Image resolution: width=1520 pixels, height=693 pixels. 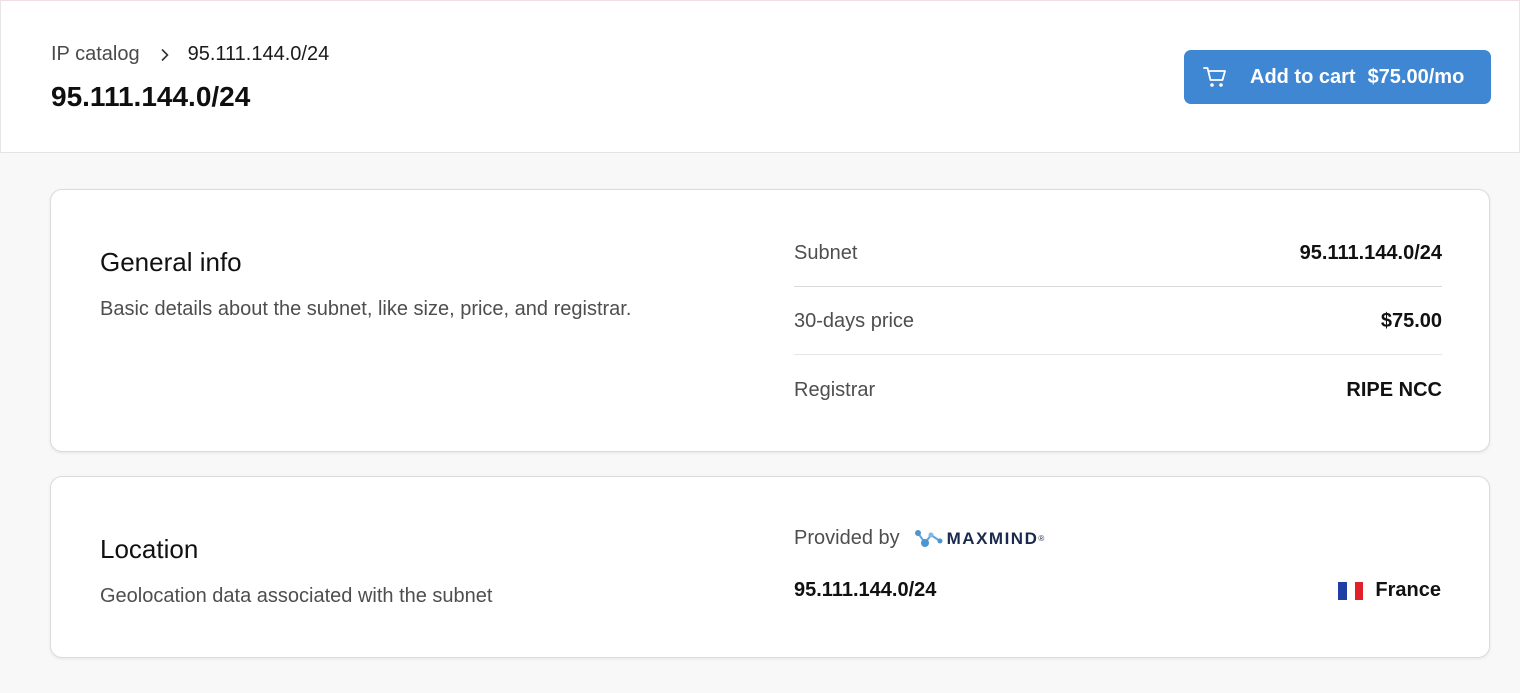 What do you see at coordinates (865, 590) in the screenshot?
I see `location-subnet: 95.111.144.0/24` at bounding box center [865, 590].